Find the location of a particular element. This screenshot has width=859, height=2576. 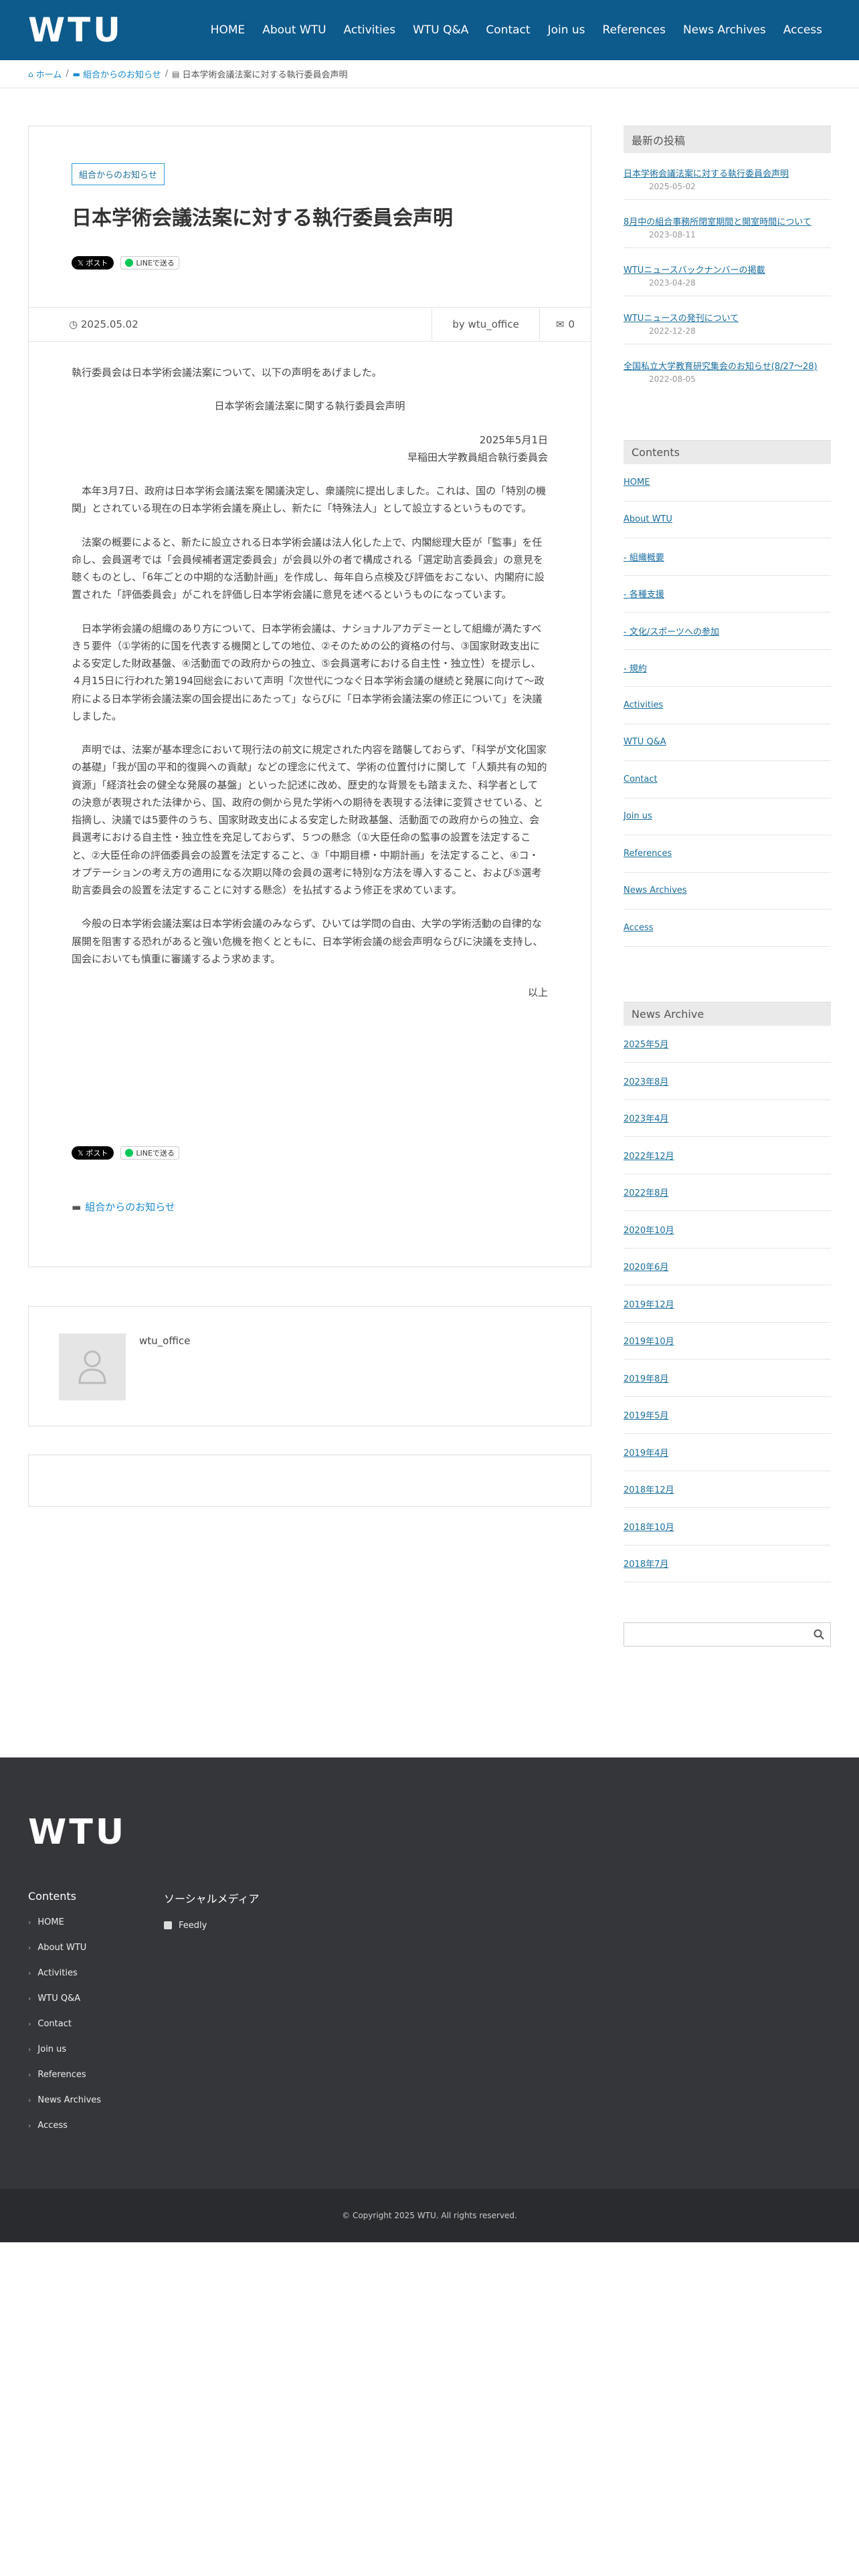

nav-about: About WTU is located at coordinates (294, 30).